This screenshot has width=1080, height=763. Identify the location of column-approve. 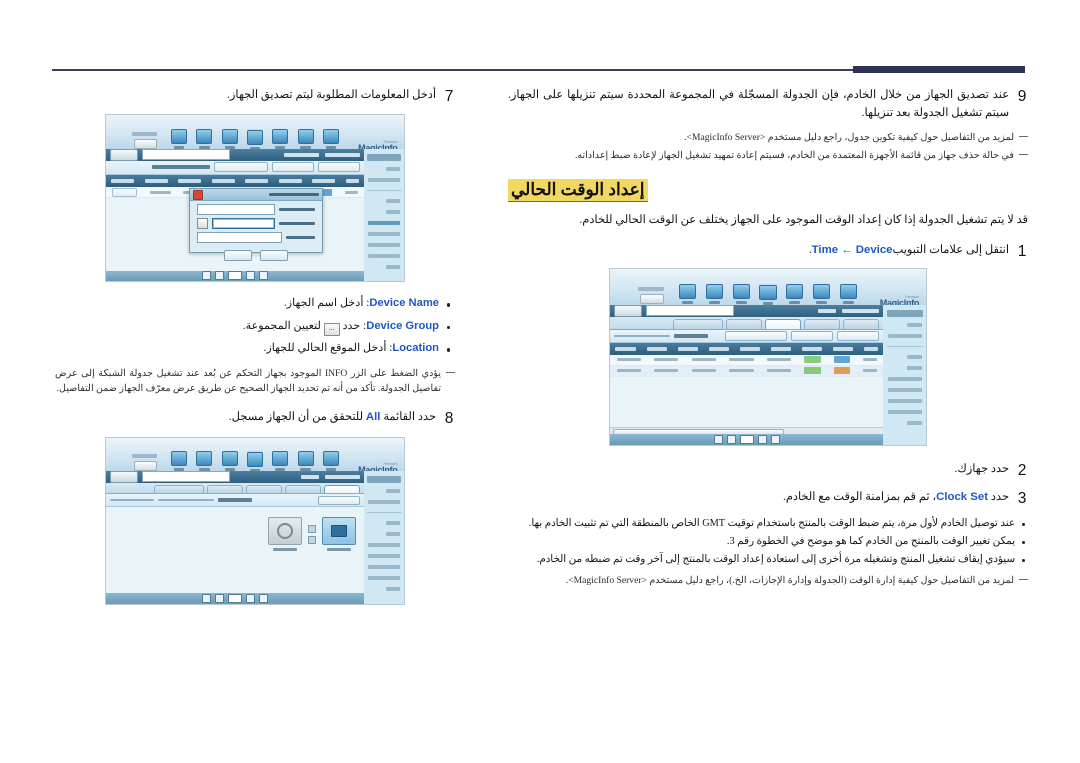
(123, 180).